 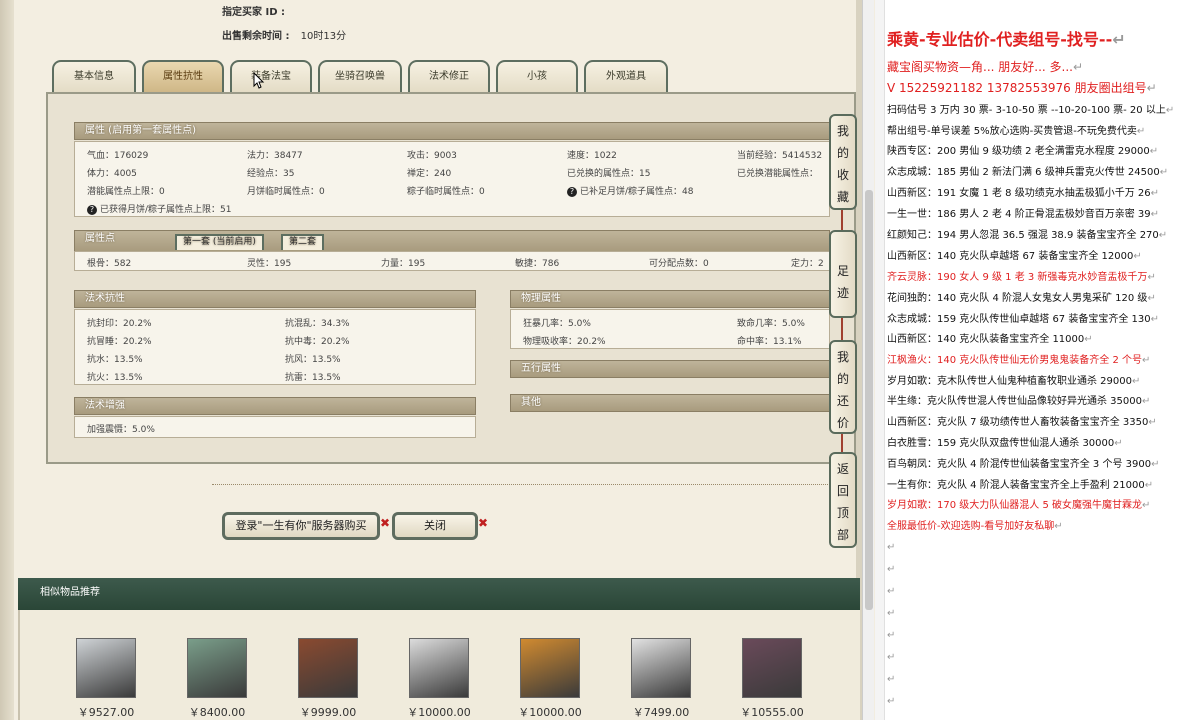 I want to click on phys-hit: 命中率：13.1%, so click(x=769, y=342).